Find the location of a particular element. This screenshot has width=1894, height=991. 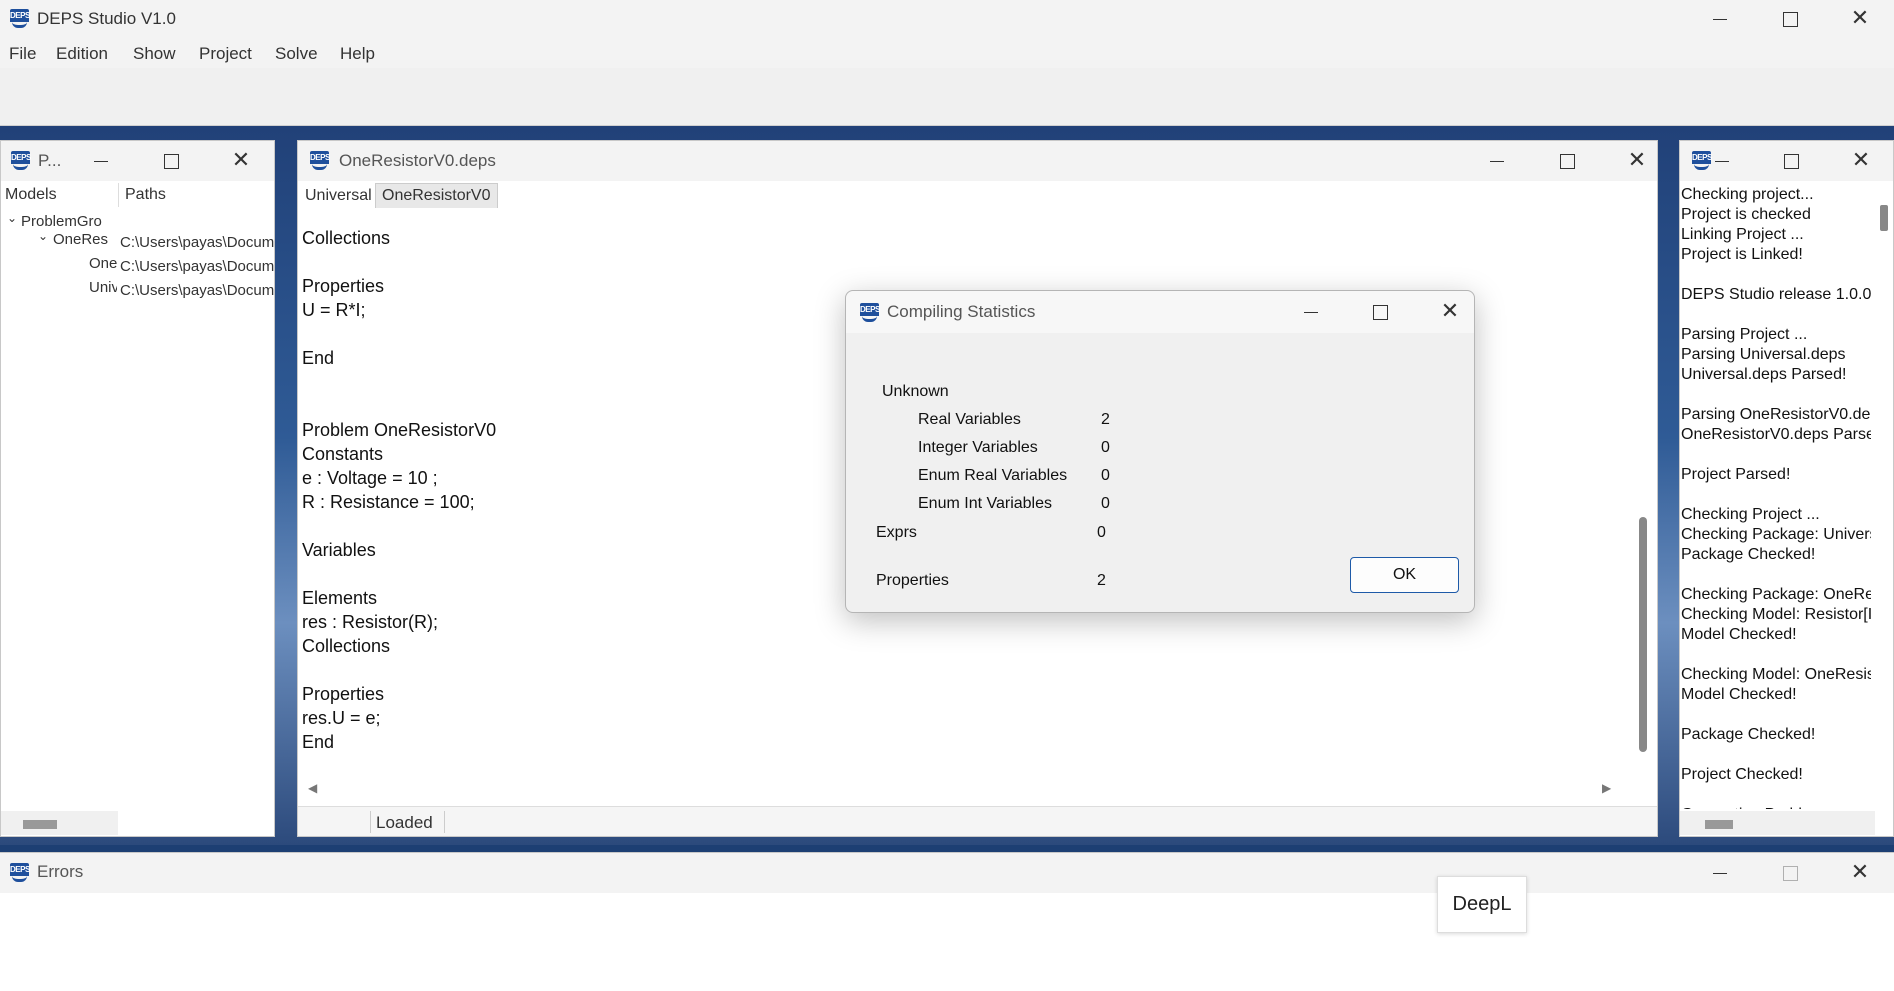

tab-oneresistorv0: OneResistorV0 is located at coordinates (436, 195).